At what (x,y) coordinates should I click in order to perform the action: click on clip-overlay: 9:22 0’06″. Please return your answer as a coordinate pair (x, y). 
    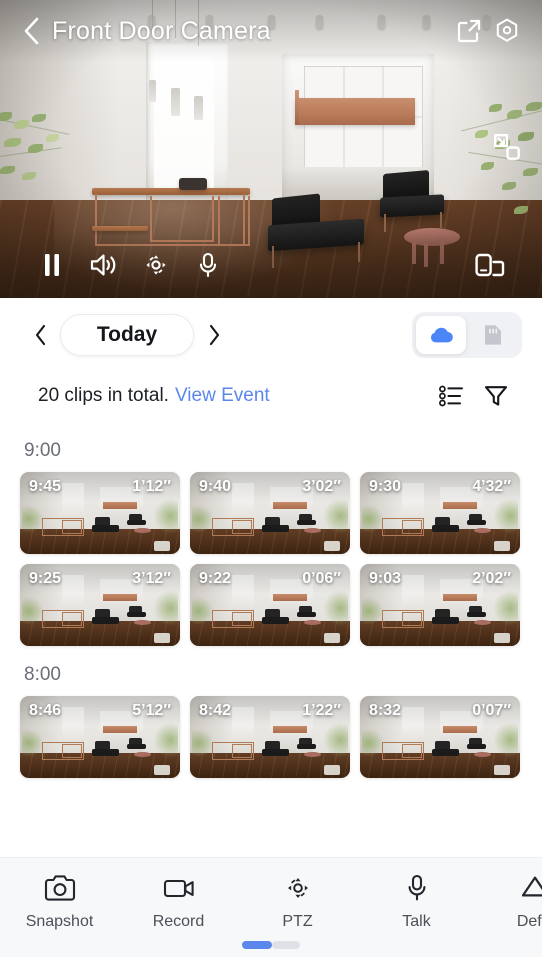
    Looking at the image, I should click on (270, 579).